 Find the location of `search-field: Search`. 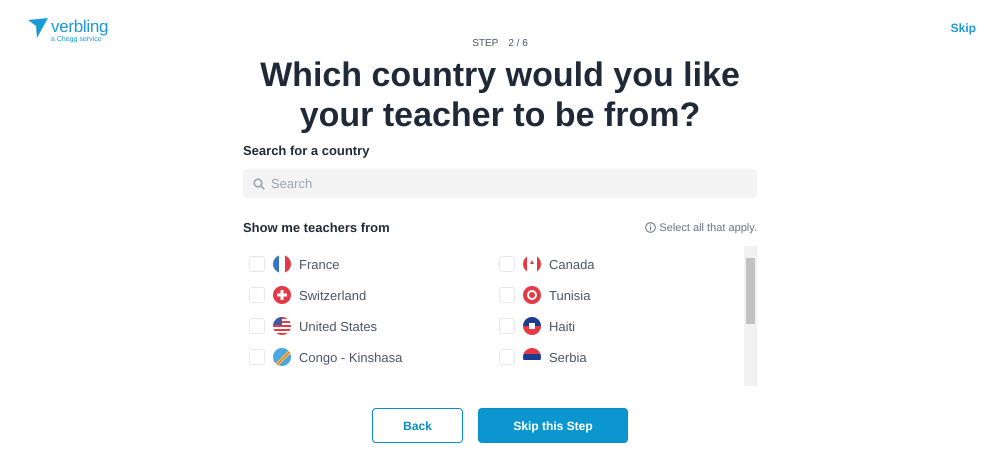

search-field: Search is located at coordinates (500, 183).